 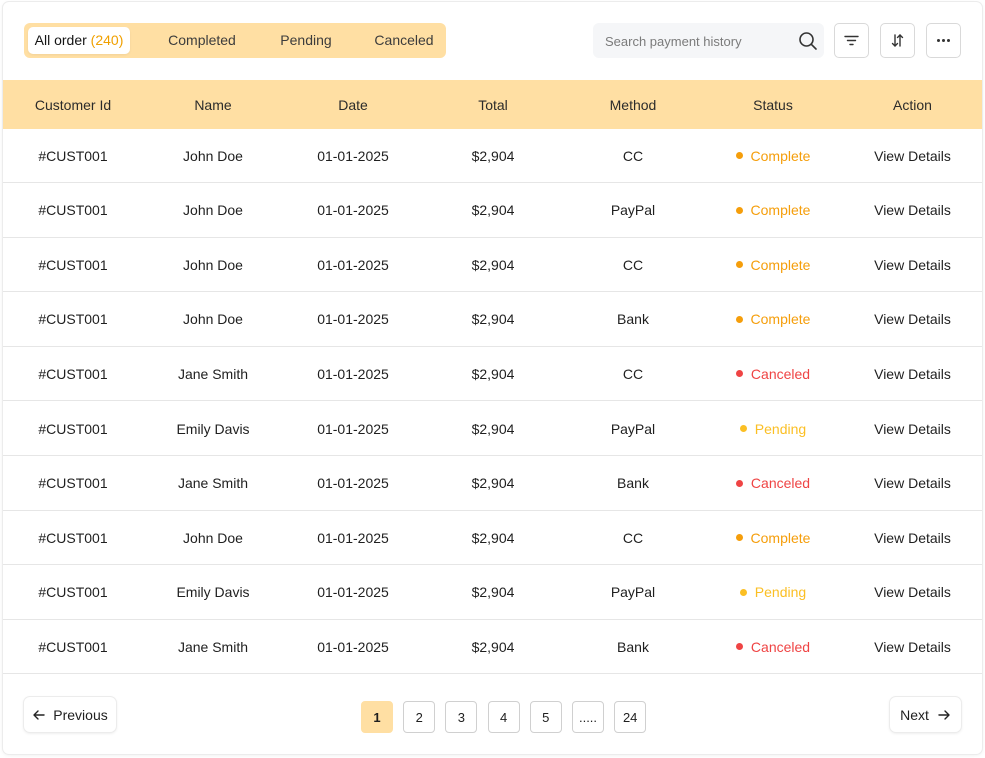 I want to click on previous-label: Previous, so click(x=80, y=714).